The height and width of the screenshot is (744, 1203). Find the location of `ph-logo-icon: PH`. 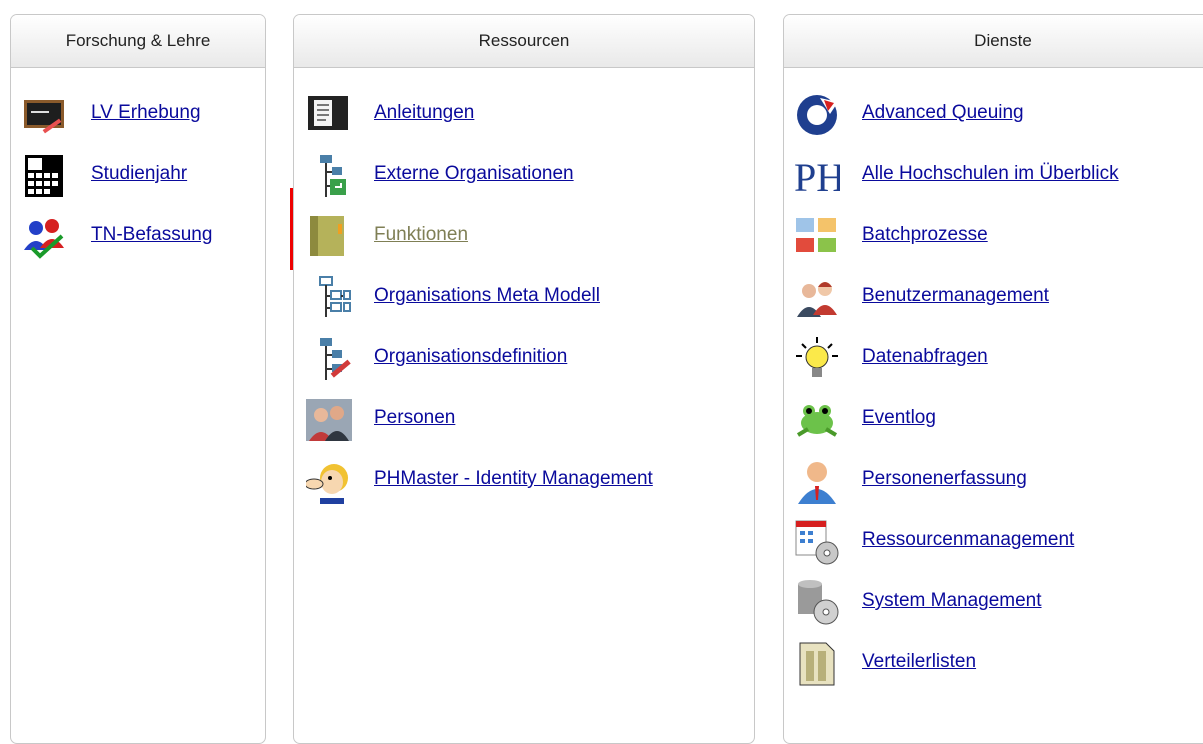

ph-logo-icon: PH is located at coordinates (817, 176).